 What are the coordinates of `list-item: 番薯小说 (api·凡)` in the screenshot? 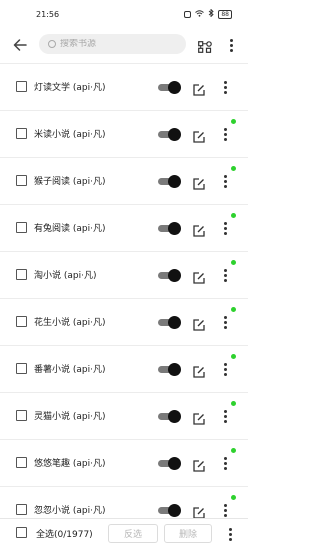 It's located at (124, 368).